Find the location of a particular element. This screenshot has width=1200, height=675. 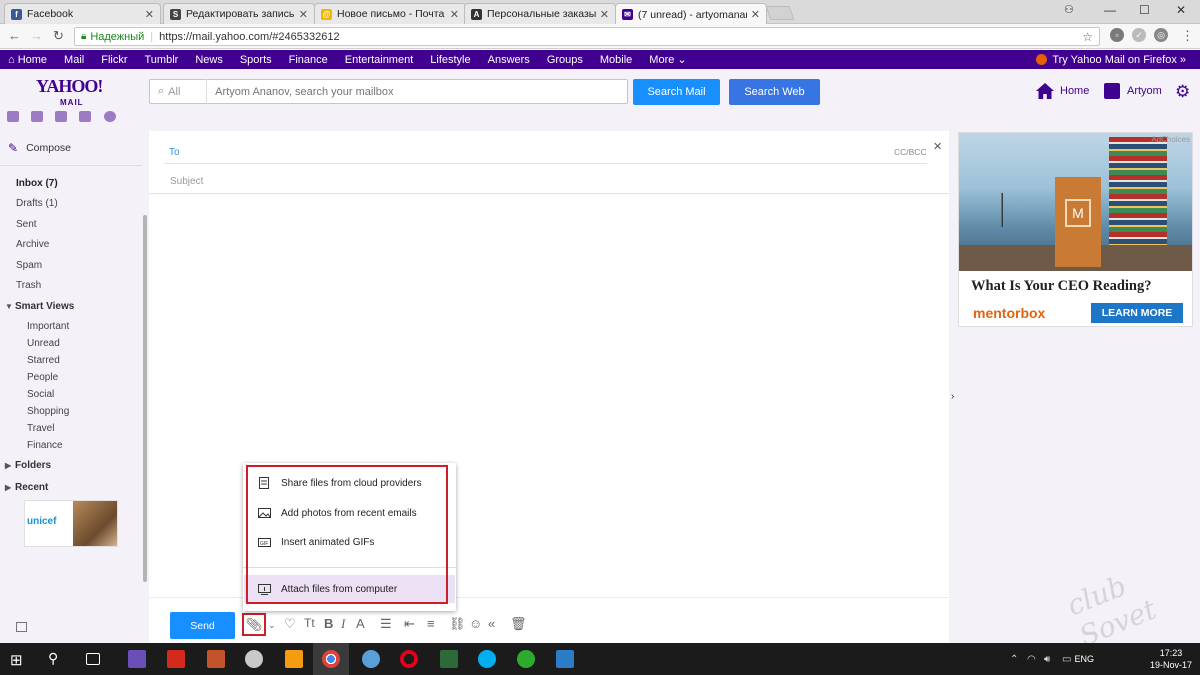

font-size-icon: Tt is located at coordinates (309, 623).